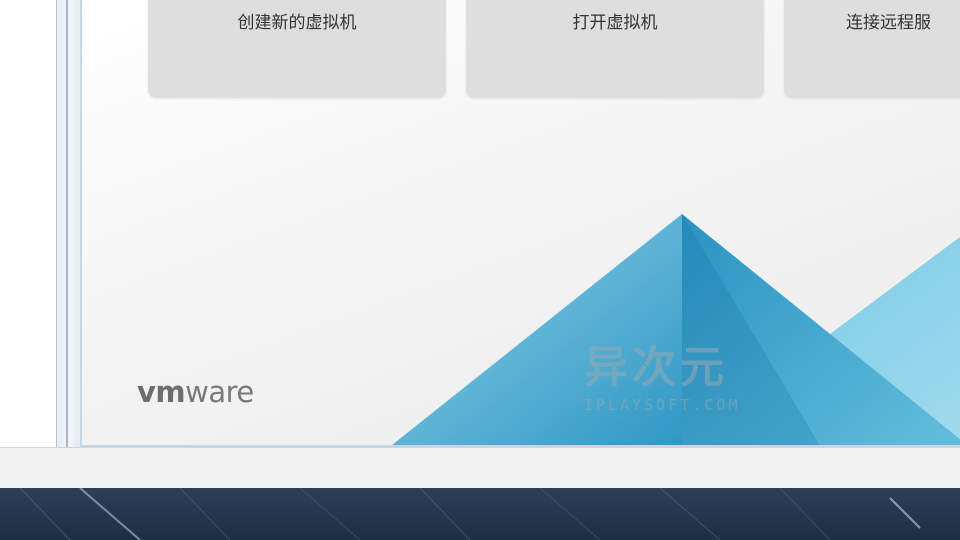  I want to click on panel-splitter, so click(68, 227).